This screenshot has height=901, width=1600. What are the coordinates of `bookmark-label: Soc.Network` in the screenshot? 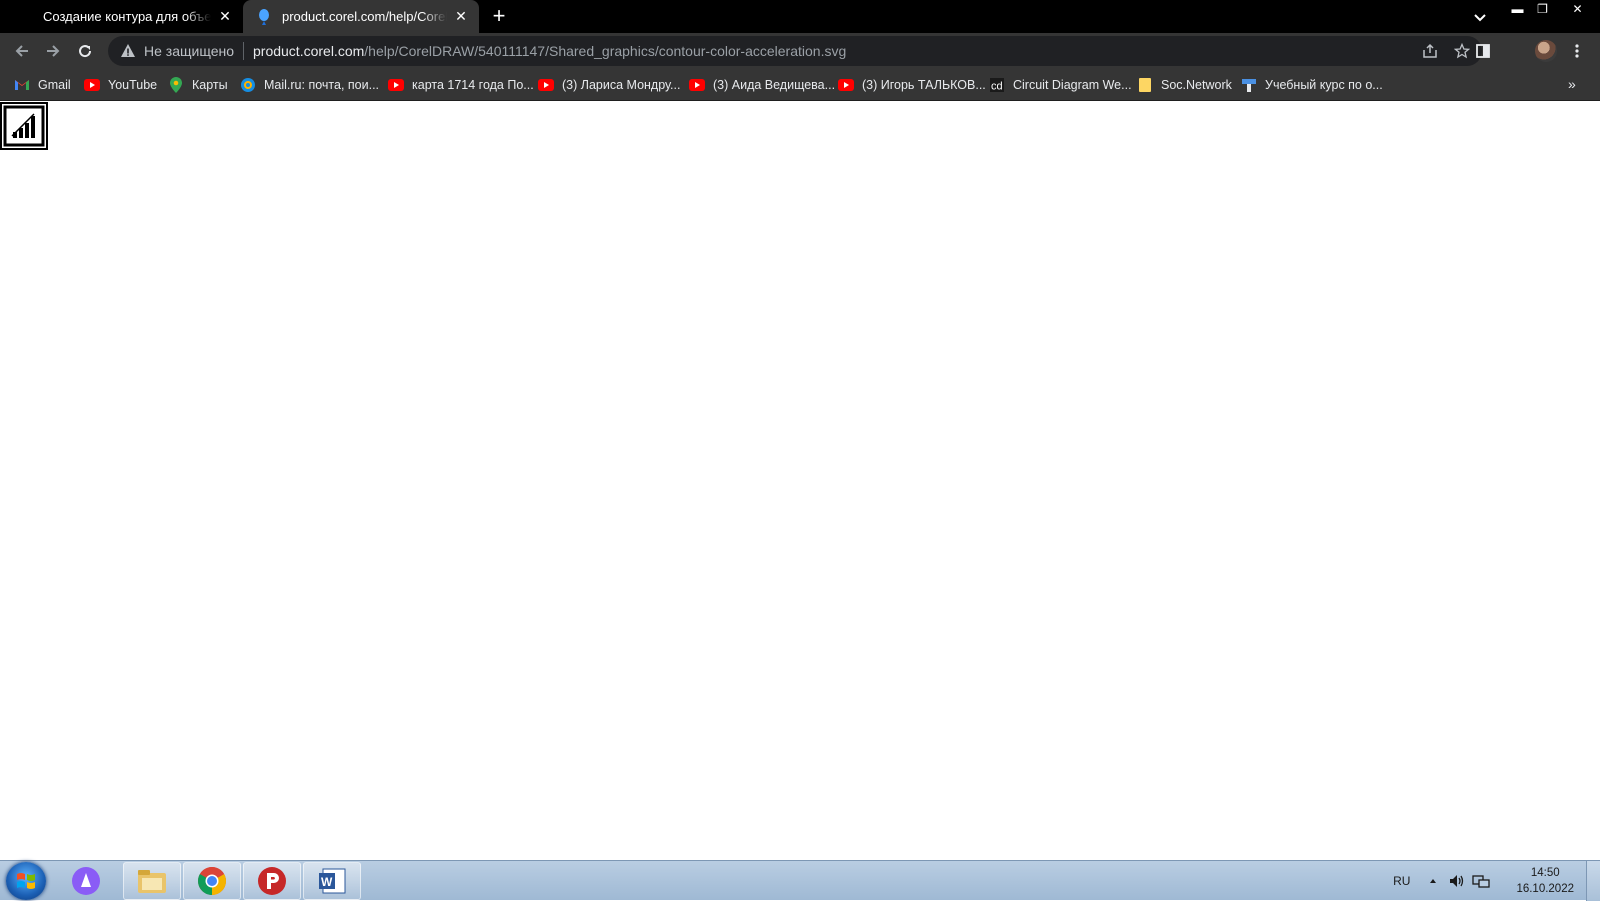 It's located at (1196, 85).